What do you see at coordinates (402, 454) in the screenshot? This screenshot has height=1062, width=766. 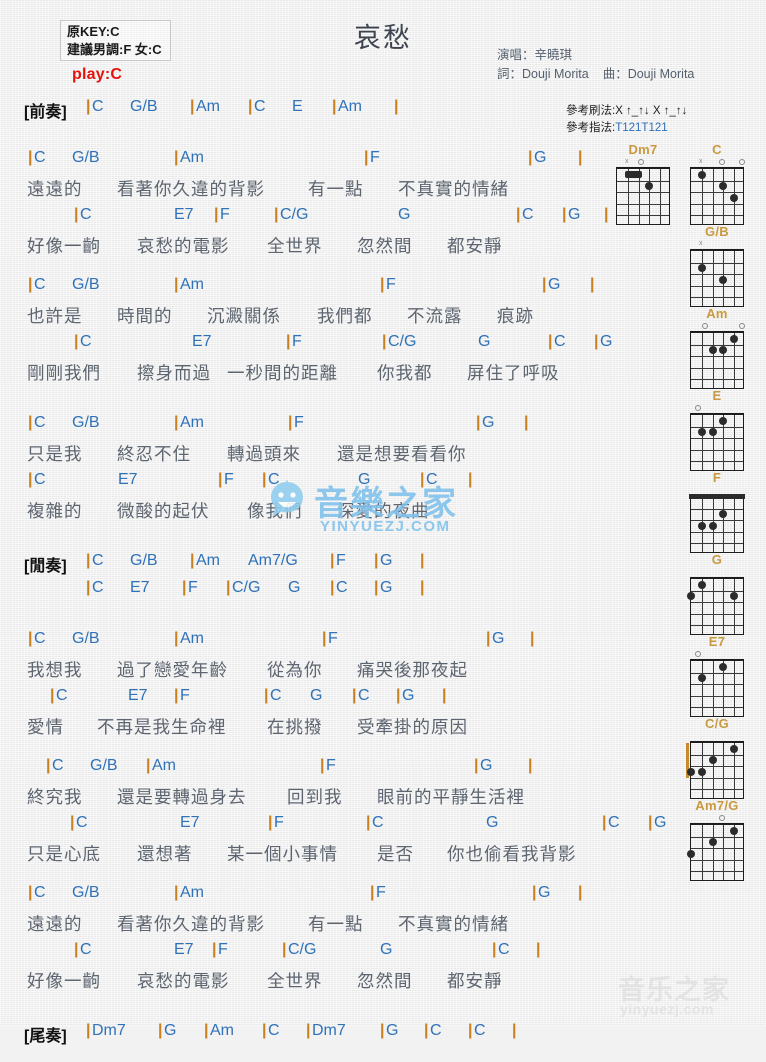 I see `lyric-text: 還是想要看看你` at bounding box center [402, 454].